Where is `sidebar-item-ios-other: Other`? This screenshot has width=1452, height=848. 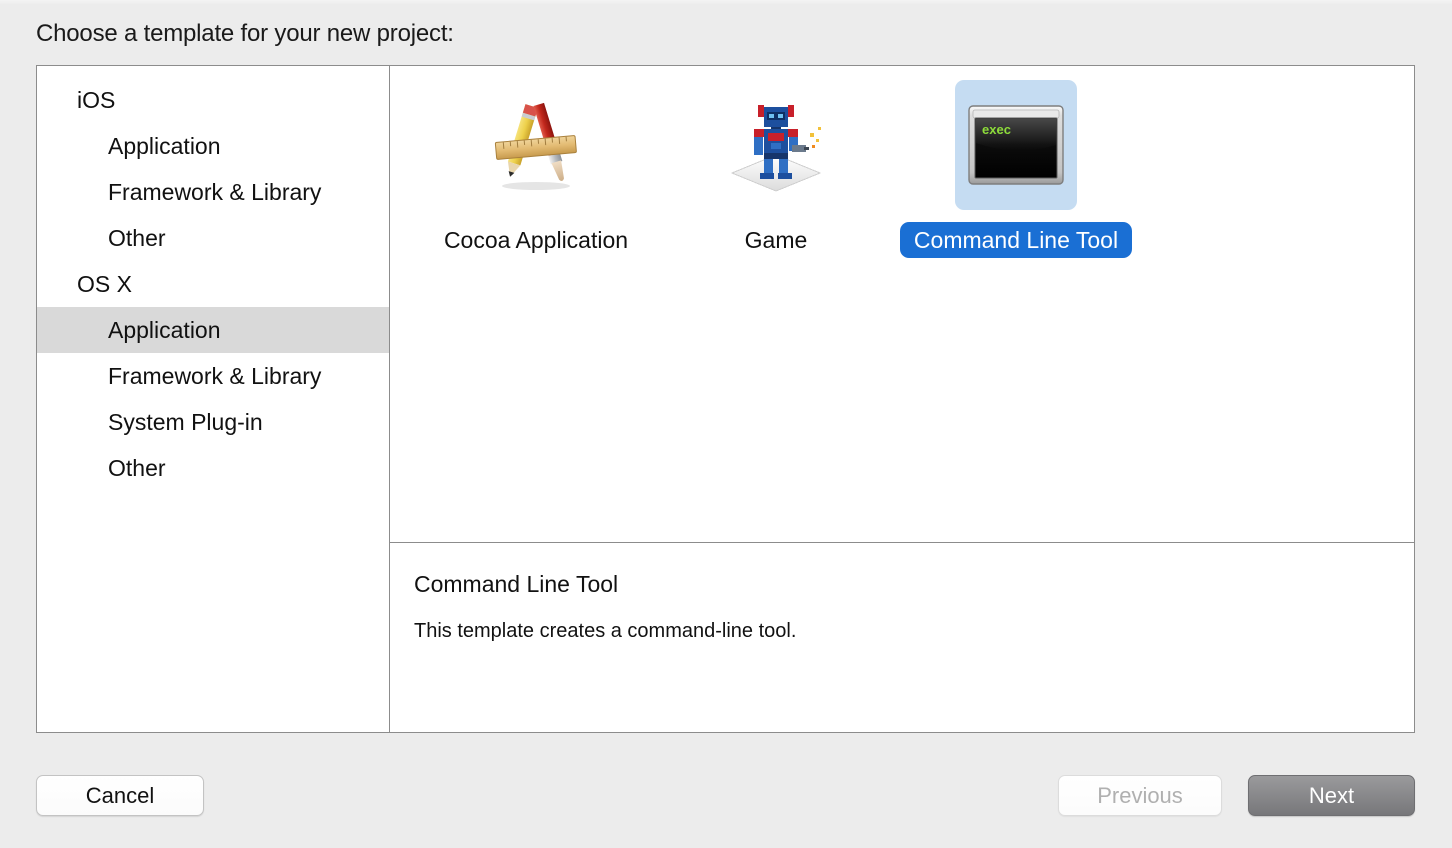
sidebar-item-ios-other: Other is located at coordinates (213, 238).